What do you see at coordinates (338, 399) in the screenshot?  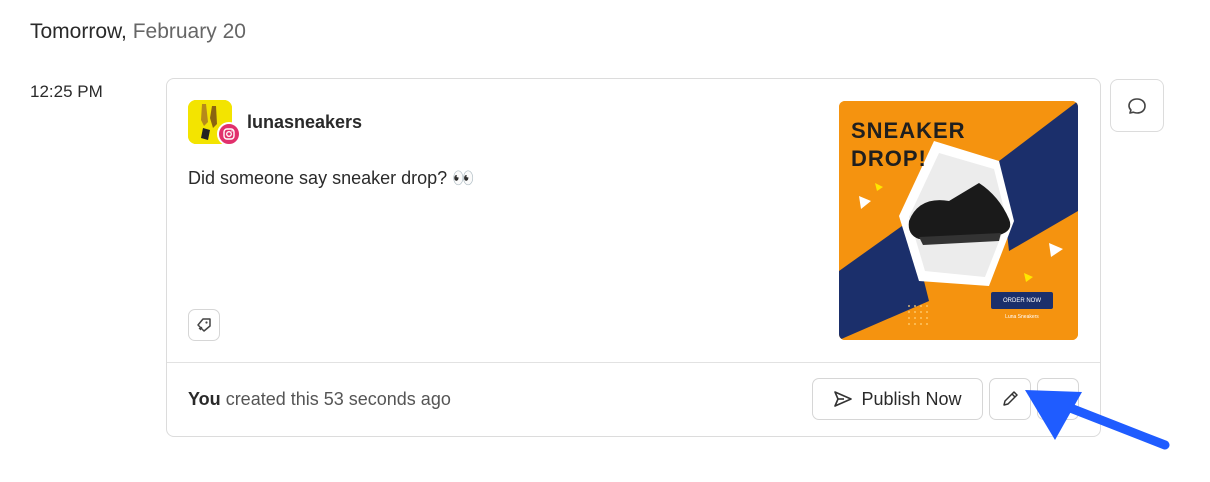 I see `created-time: created this 53 seconds ago` at bounding box center [338, 399].